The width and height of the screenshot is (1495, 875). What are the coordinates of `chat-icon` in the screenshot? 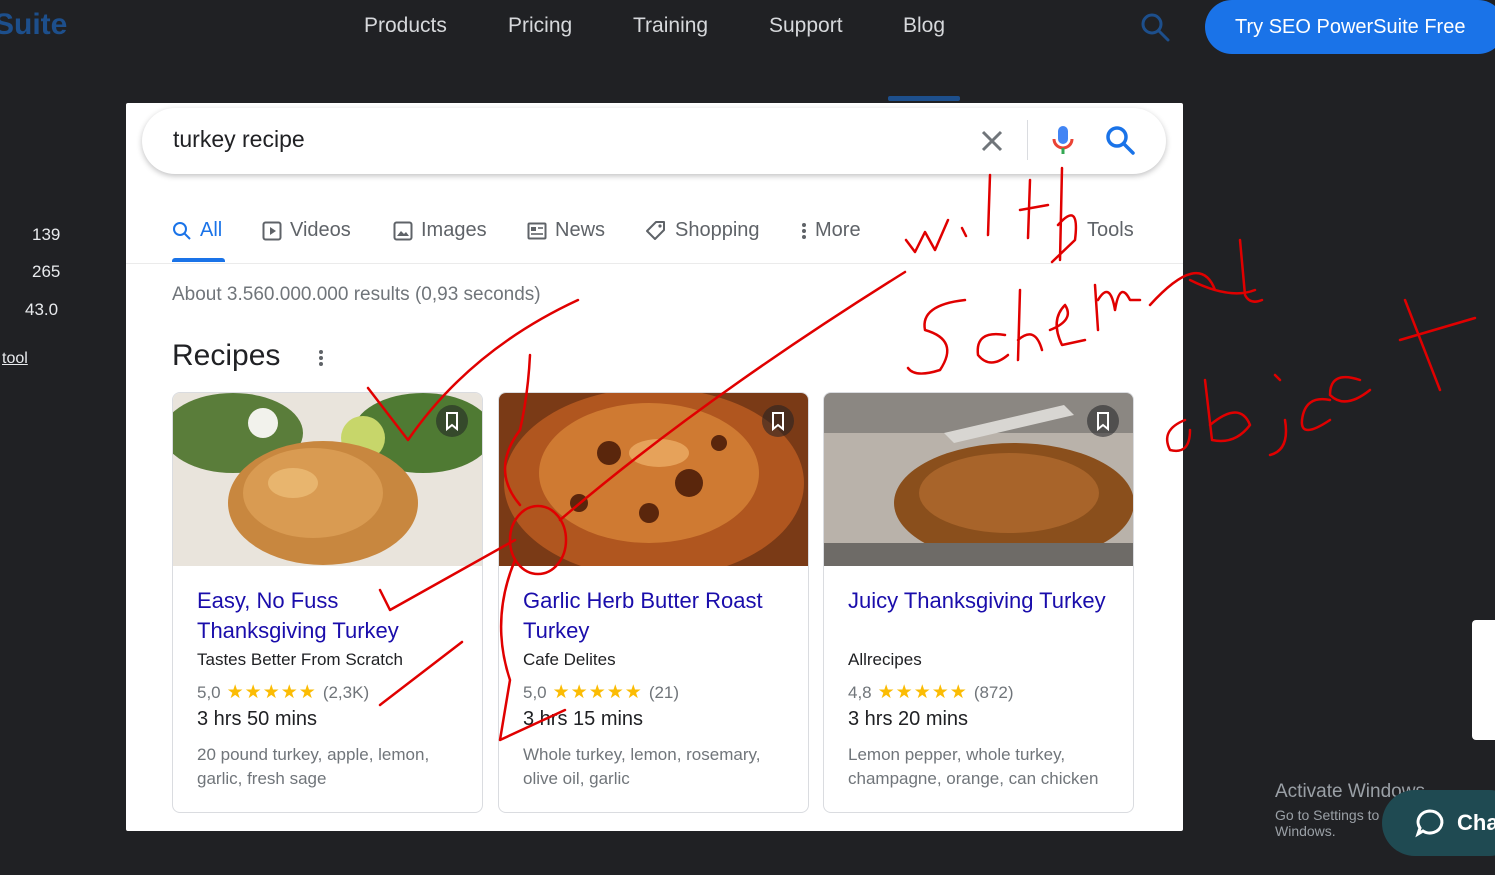 It's located at (1429, 823).